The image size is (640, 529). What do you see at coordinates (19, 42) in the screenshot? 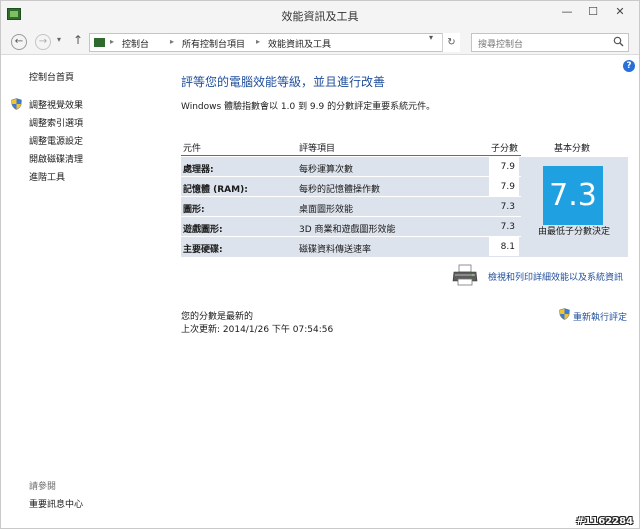
I see `back-button: ←` at bounding box center [19, 42].